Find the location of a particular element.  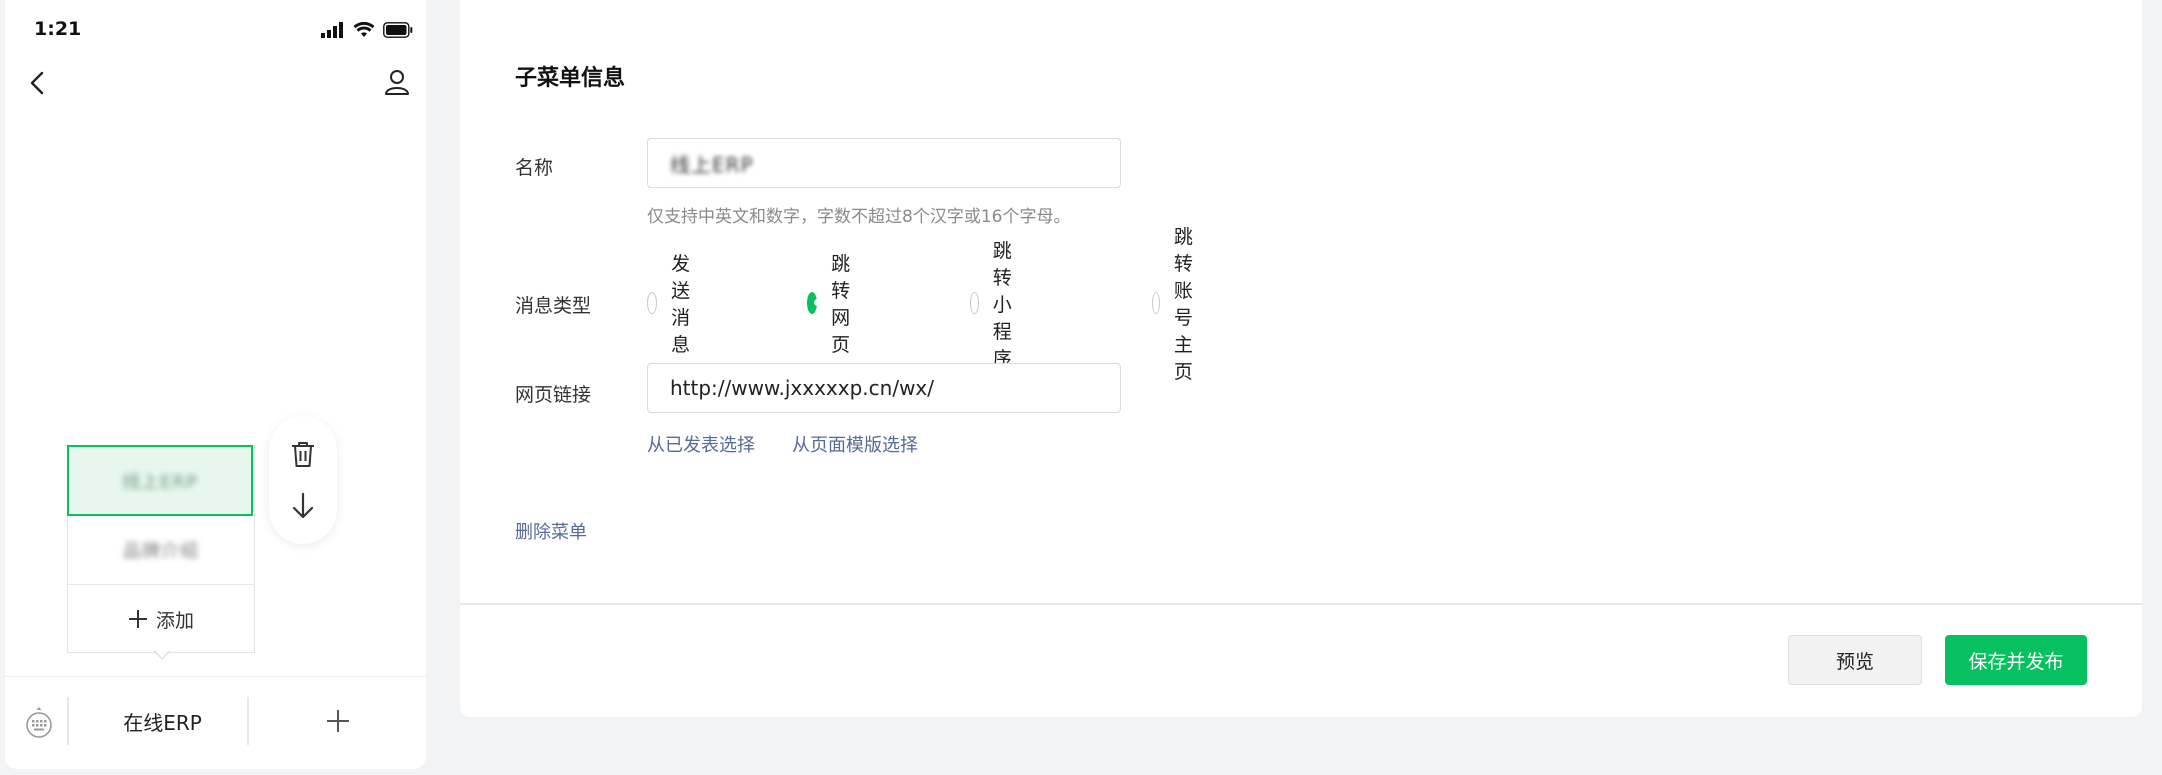

footer-divider is located at coordinates (1301, 604).